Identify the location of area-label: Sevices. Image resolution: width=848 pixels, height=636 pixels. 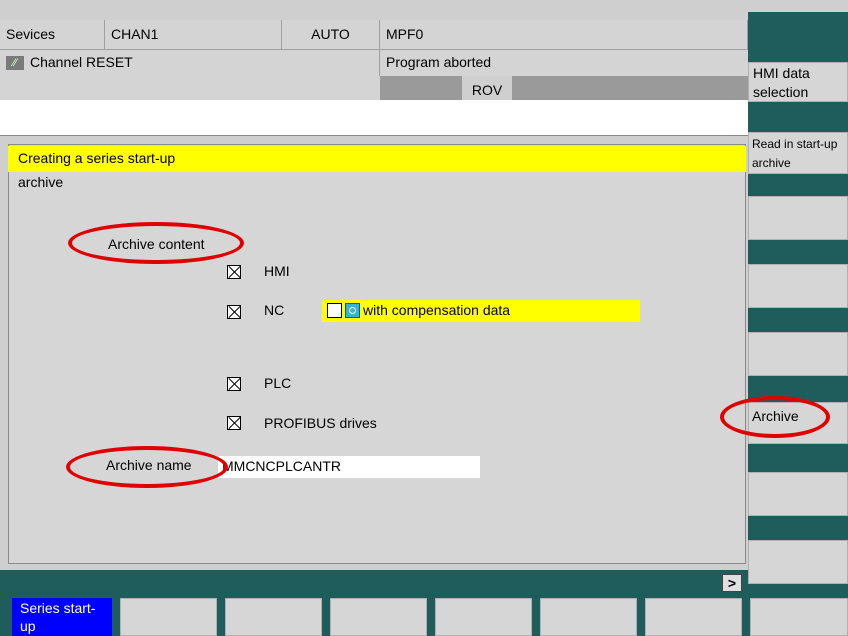
(52, 35).